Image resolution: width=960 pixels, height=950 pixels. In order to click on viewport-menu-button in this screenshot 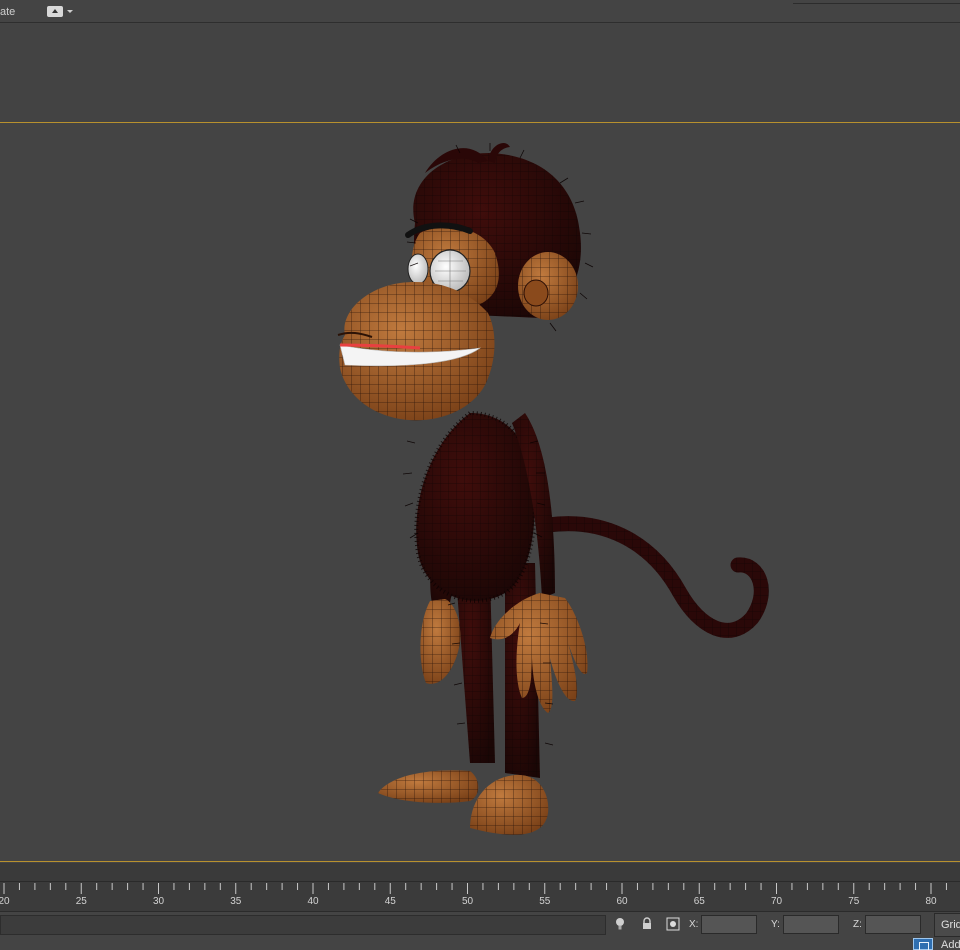, I will do `click(61, 12)`.